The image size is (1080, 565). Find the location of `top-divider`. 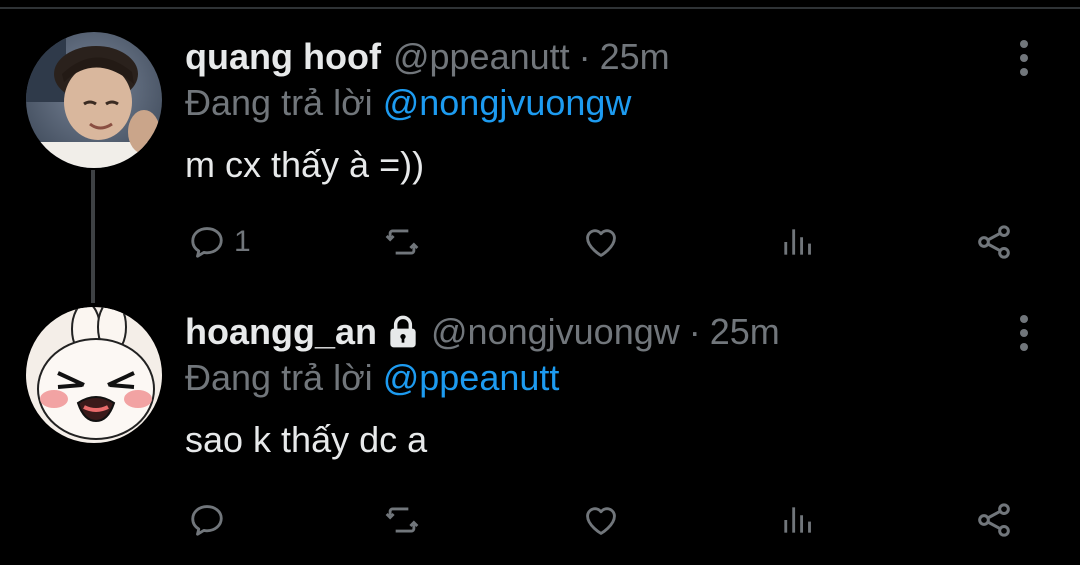

top-divider is located at coordinates (540, 4).